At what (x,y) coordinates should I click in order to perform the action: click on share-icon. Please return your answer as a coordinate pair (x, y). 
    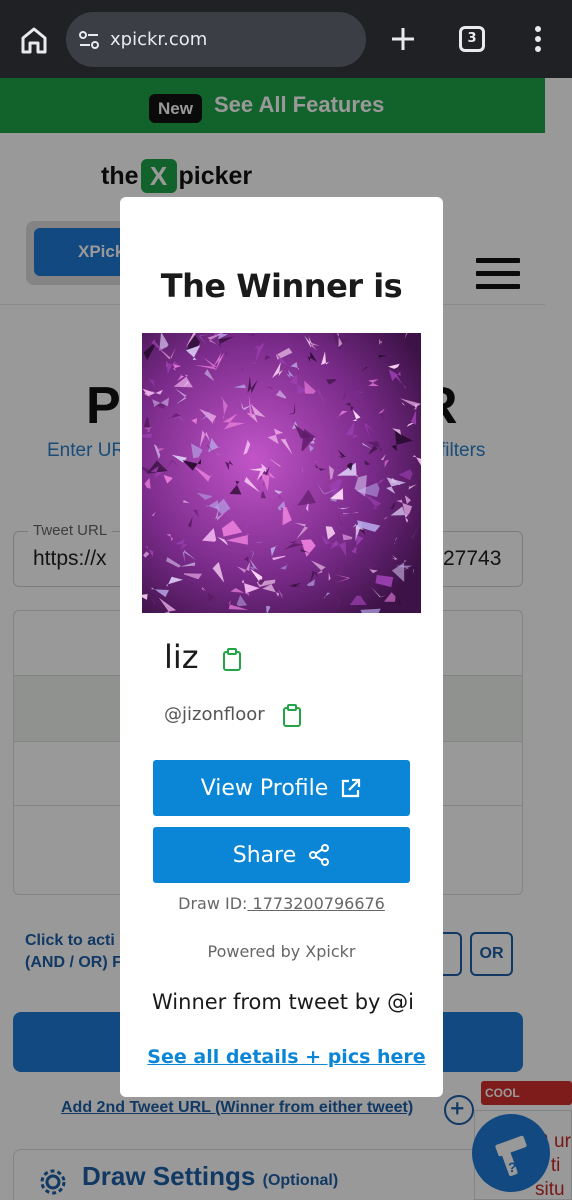
    Looking at the image, I should click on (319, 855).